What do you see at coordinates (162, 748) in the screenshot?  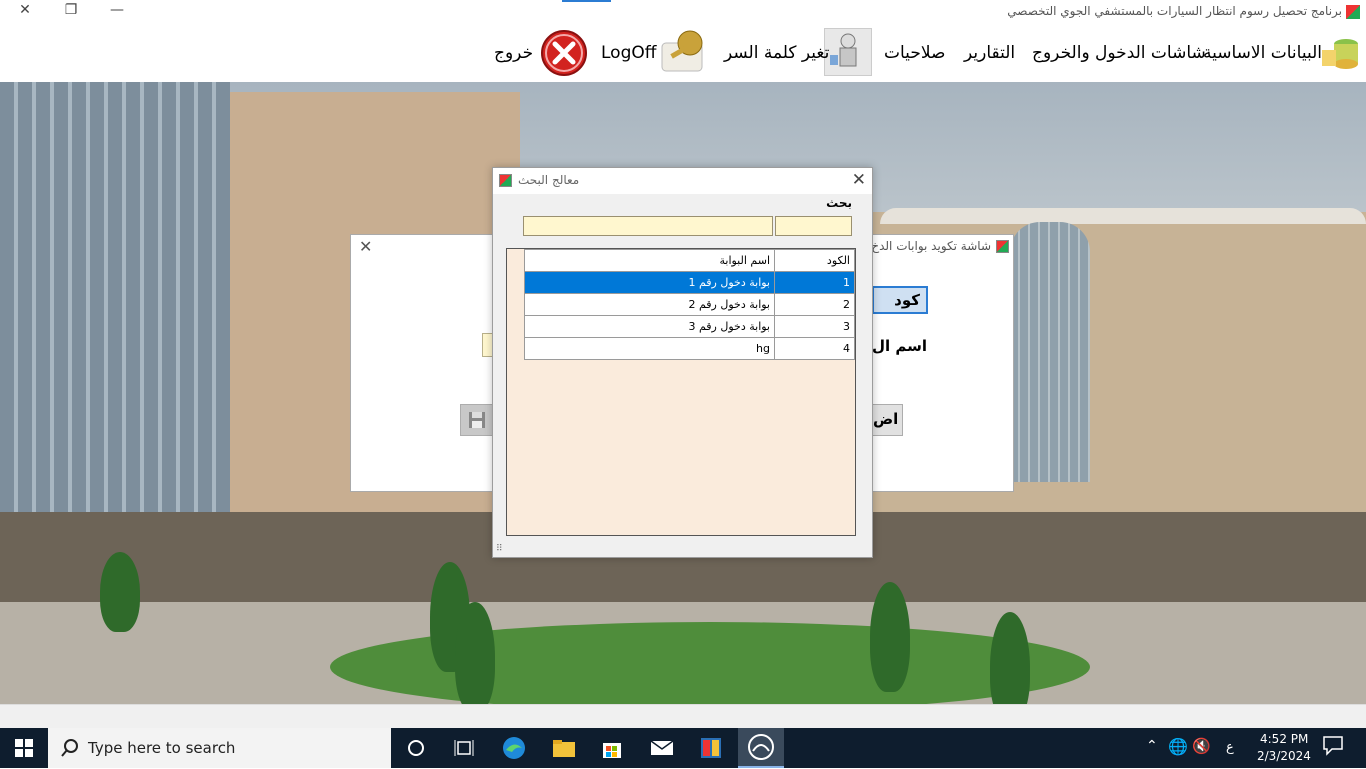 I see `taskbar-search-placeholder: Type here to search` at bounding box center [162, 748].